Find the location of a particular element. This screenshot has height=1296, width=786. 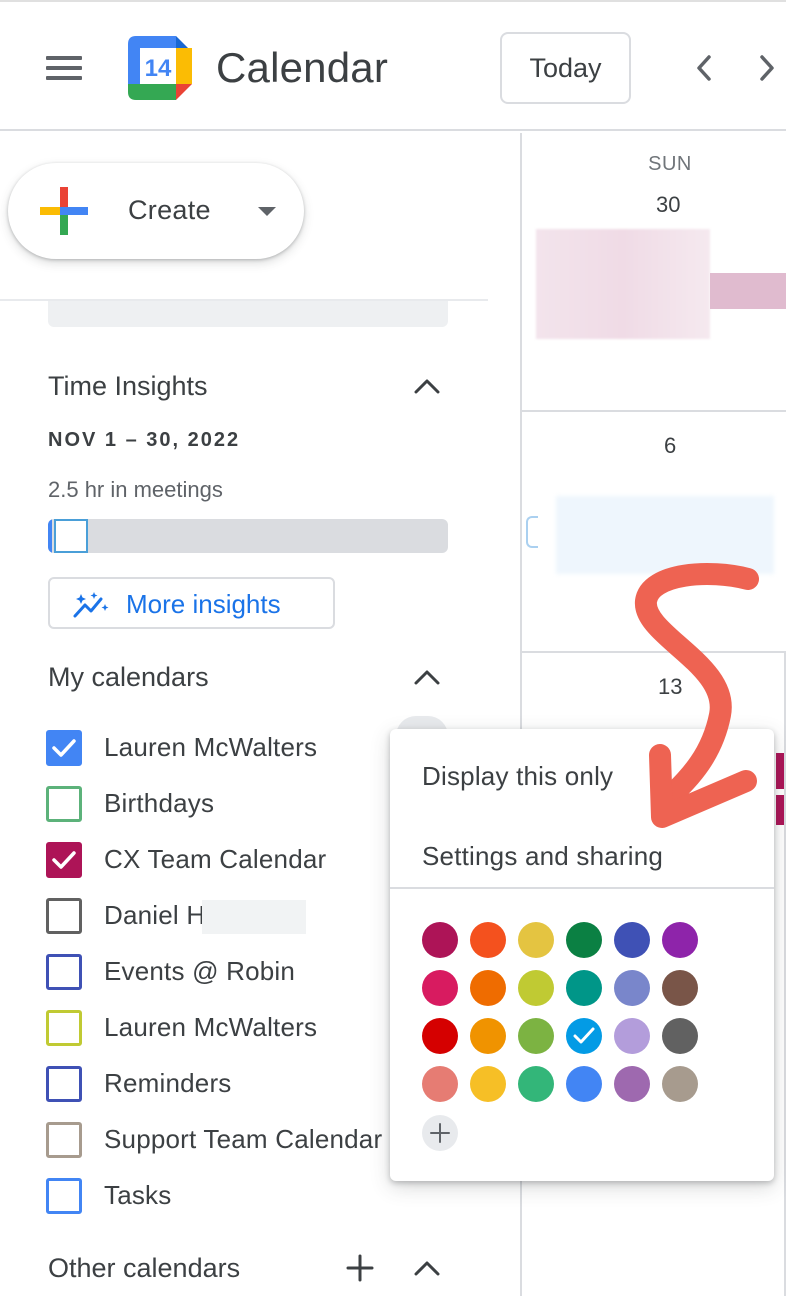

day-cell: SUN 30 is located at coordinates (654, 272).